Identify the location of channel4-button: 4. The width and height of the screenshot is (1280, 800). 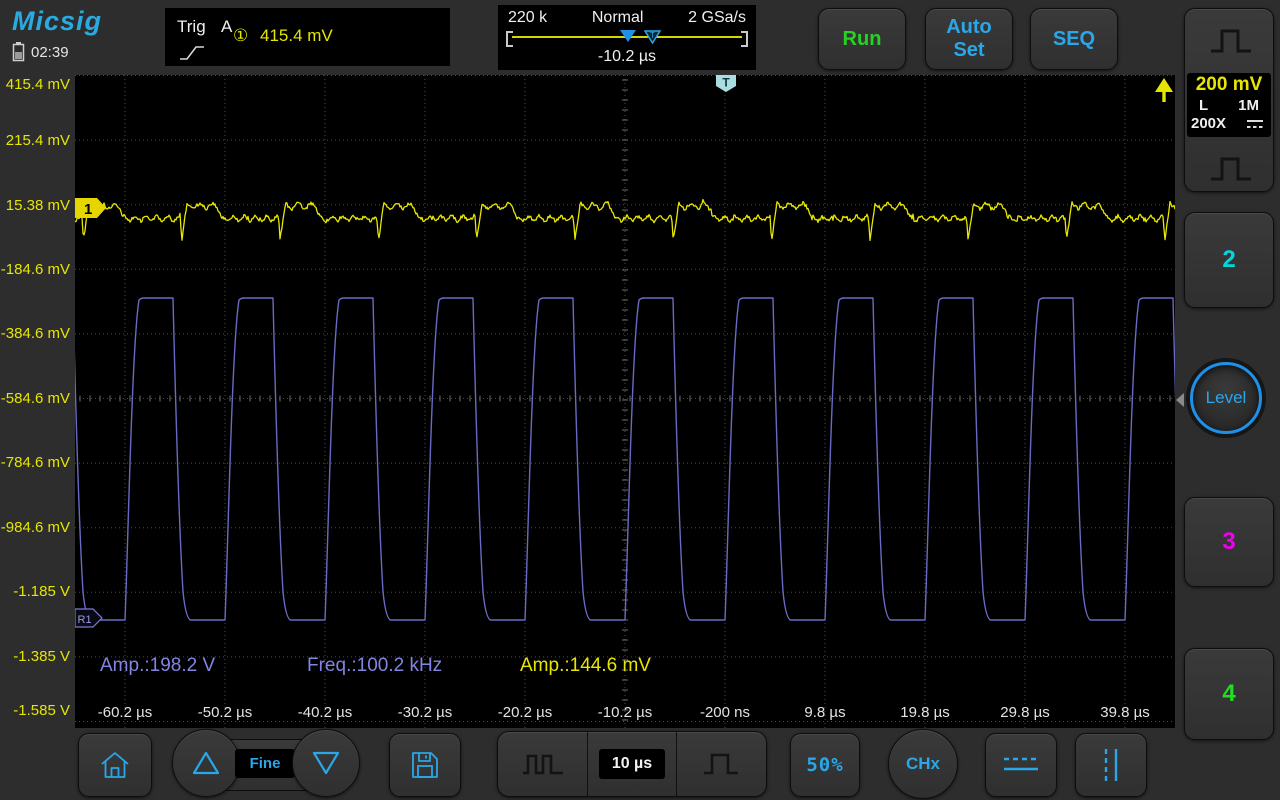
(1229, 694).